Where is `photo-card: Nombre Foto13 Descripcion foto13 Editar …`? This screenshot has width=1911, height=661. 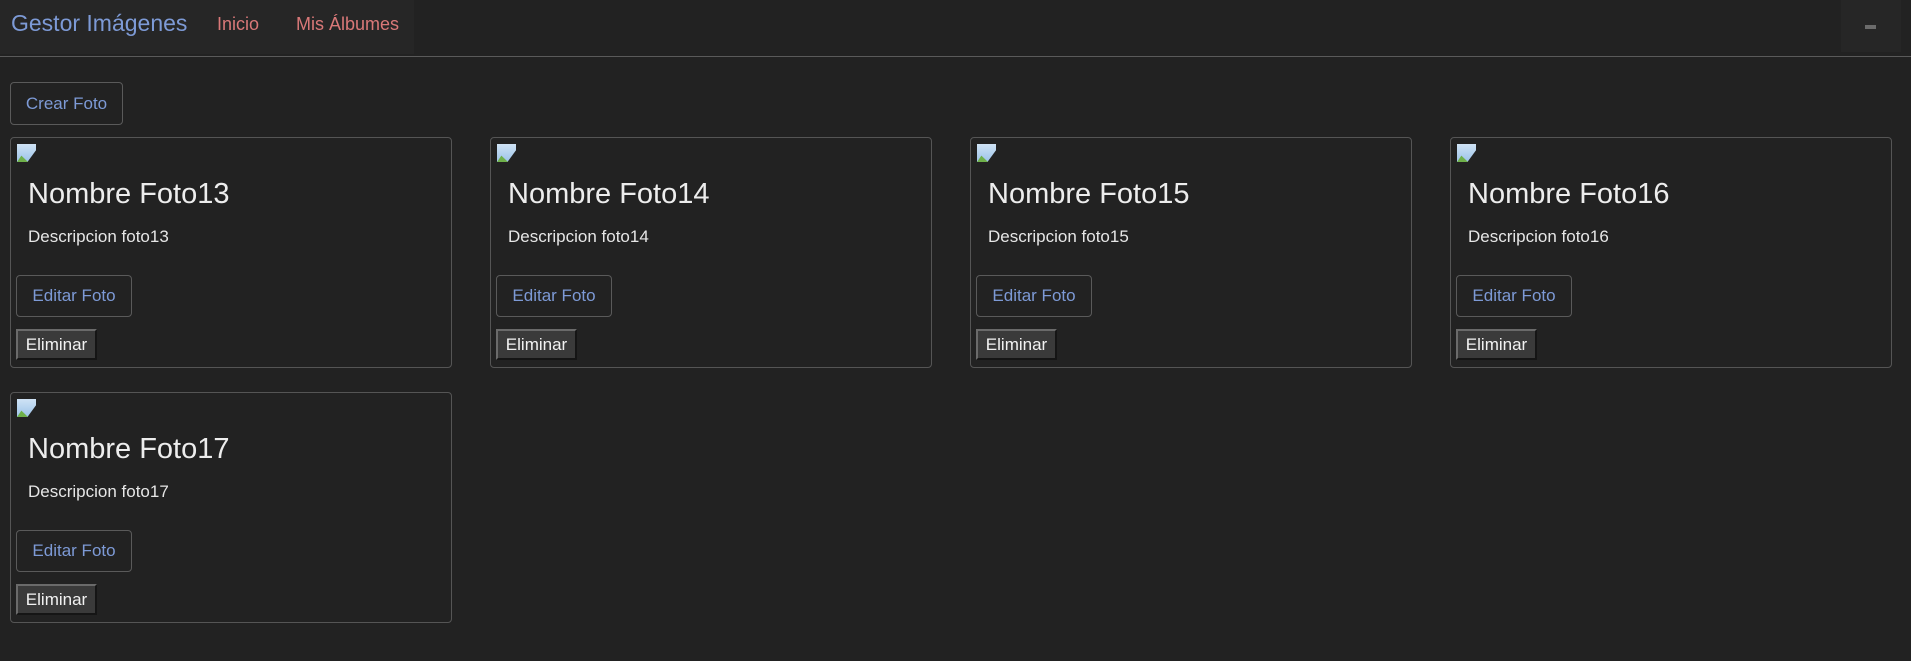
photo-card: Nombre Foto13 Descripcion foto13 Editar … is located at coordinates (231, 252).